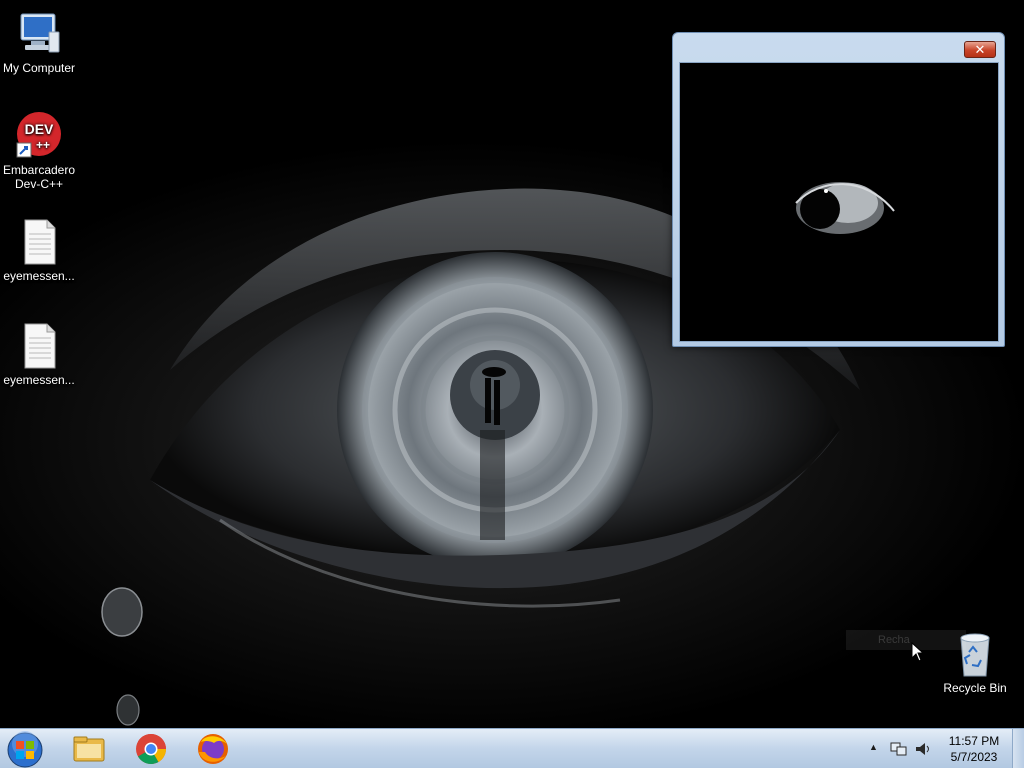 This screenshot has height=768, width=1024. I want to click on tray-show-hidden-icons: ▲, so click(873, 747).